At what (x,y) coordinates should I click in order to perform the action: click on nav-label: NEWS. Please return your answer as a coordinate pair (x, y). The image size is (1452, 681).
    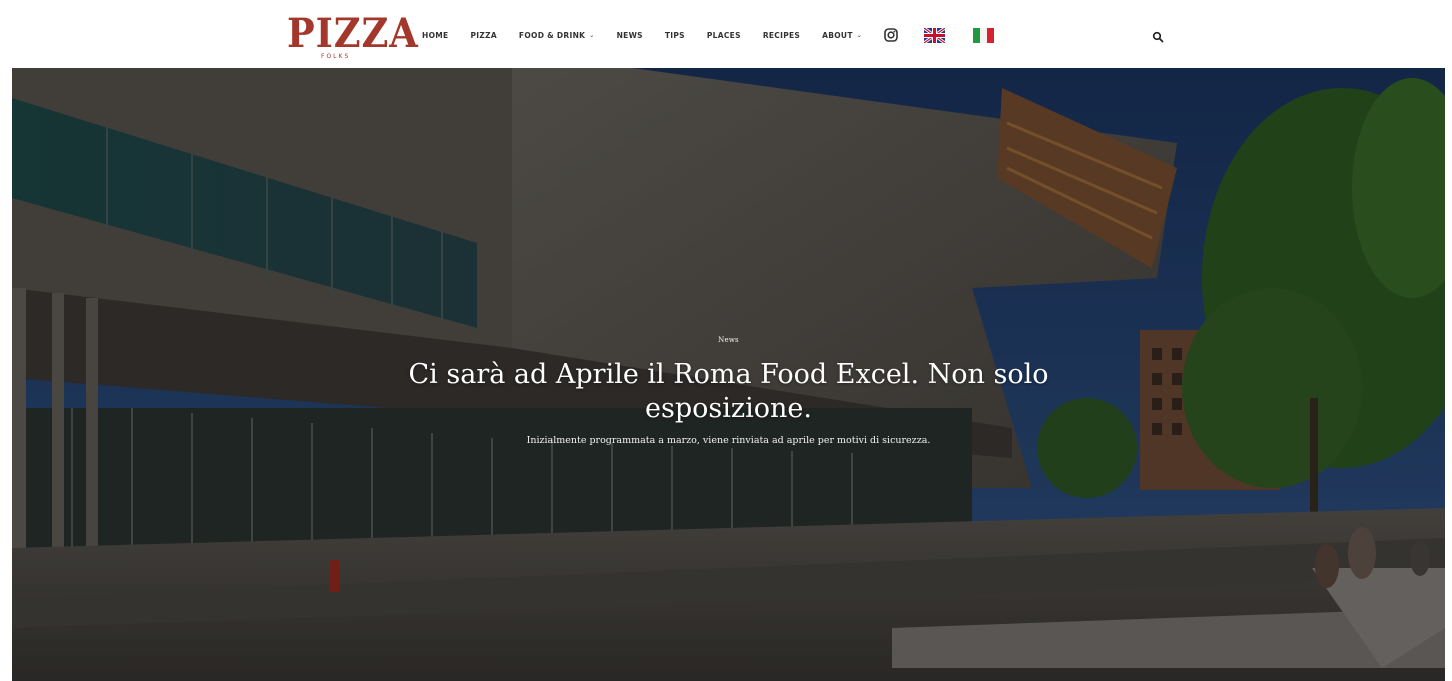
    Looking at the image, I should click on (629, 35).